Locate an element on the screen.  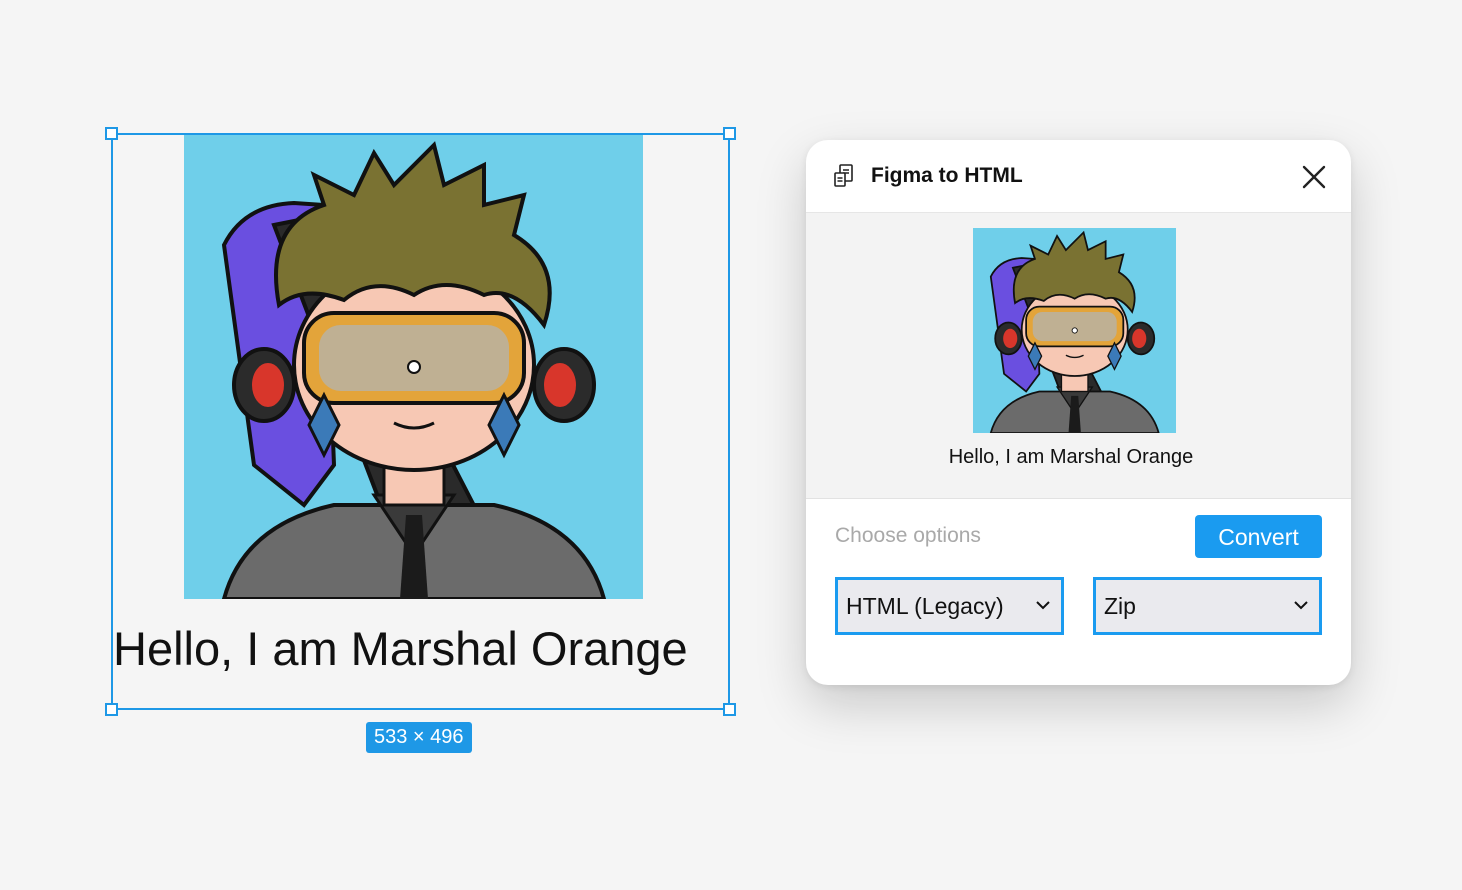
options-label: Choose options is located at coordinates (908, 535).